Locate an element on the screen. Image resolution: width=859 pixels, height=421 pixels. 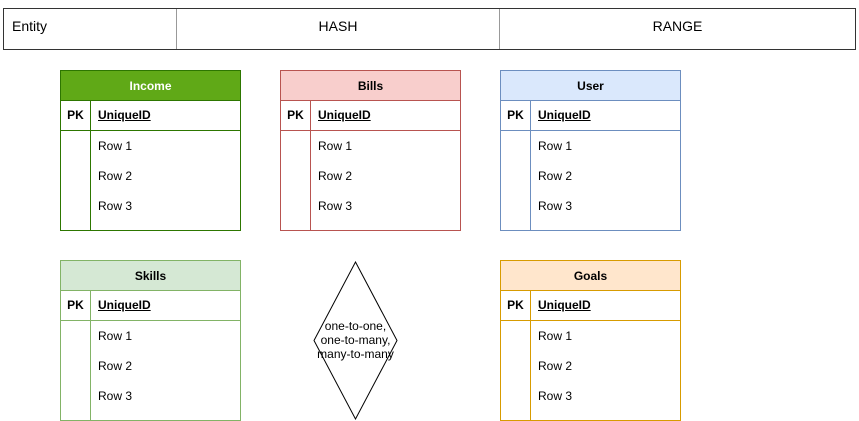
header-hash: HASH is located at coordinates (338, 29).